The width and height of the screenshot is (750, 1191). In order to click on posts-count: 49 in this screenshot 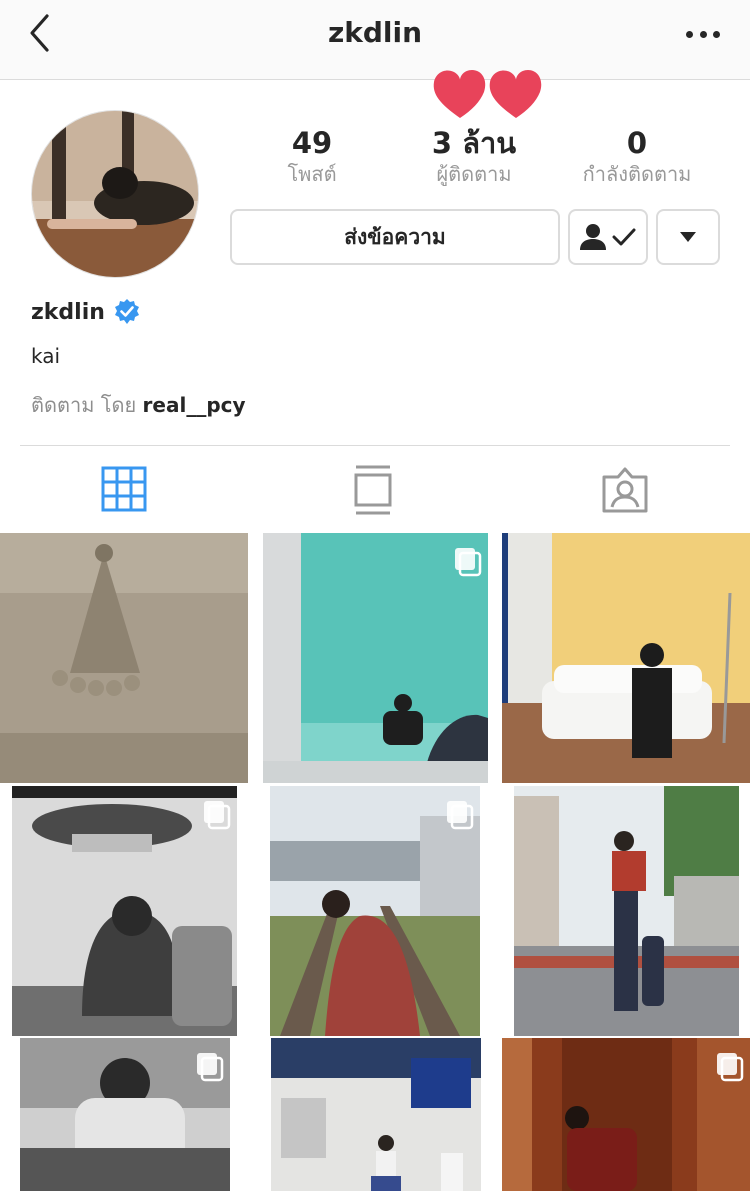, I will do `click(312, 143)`.